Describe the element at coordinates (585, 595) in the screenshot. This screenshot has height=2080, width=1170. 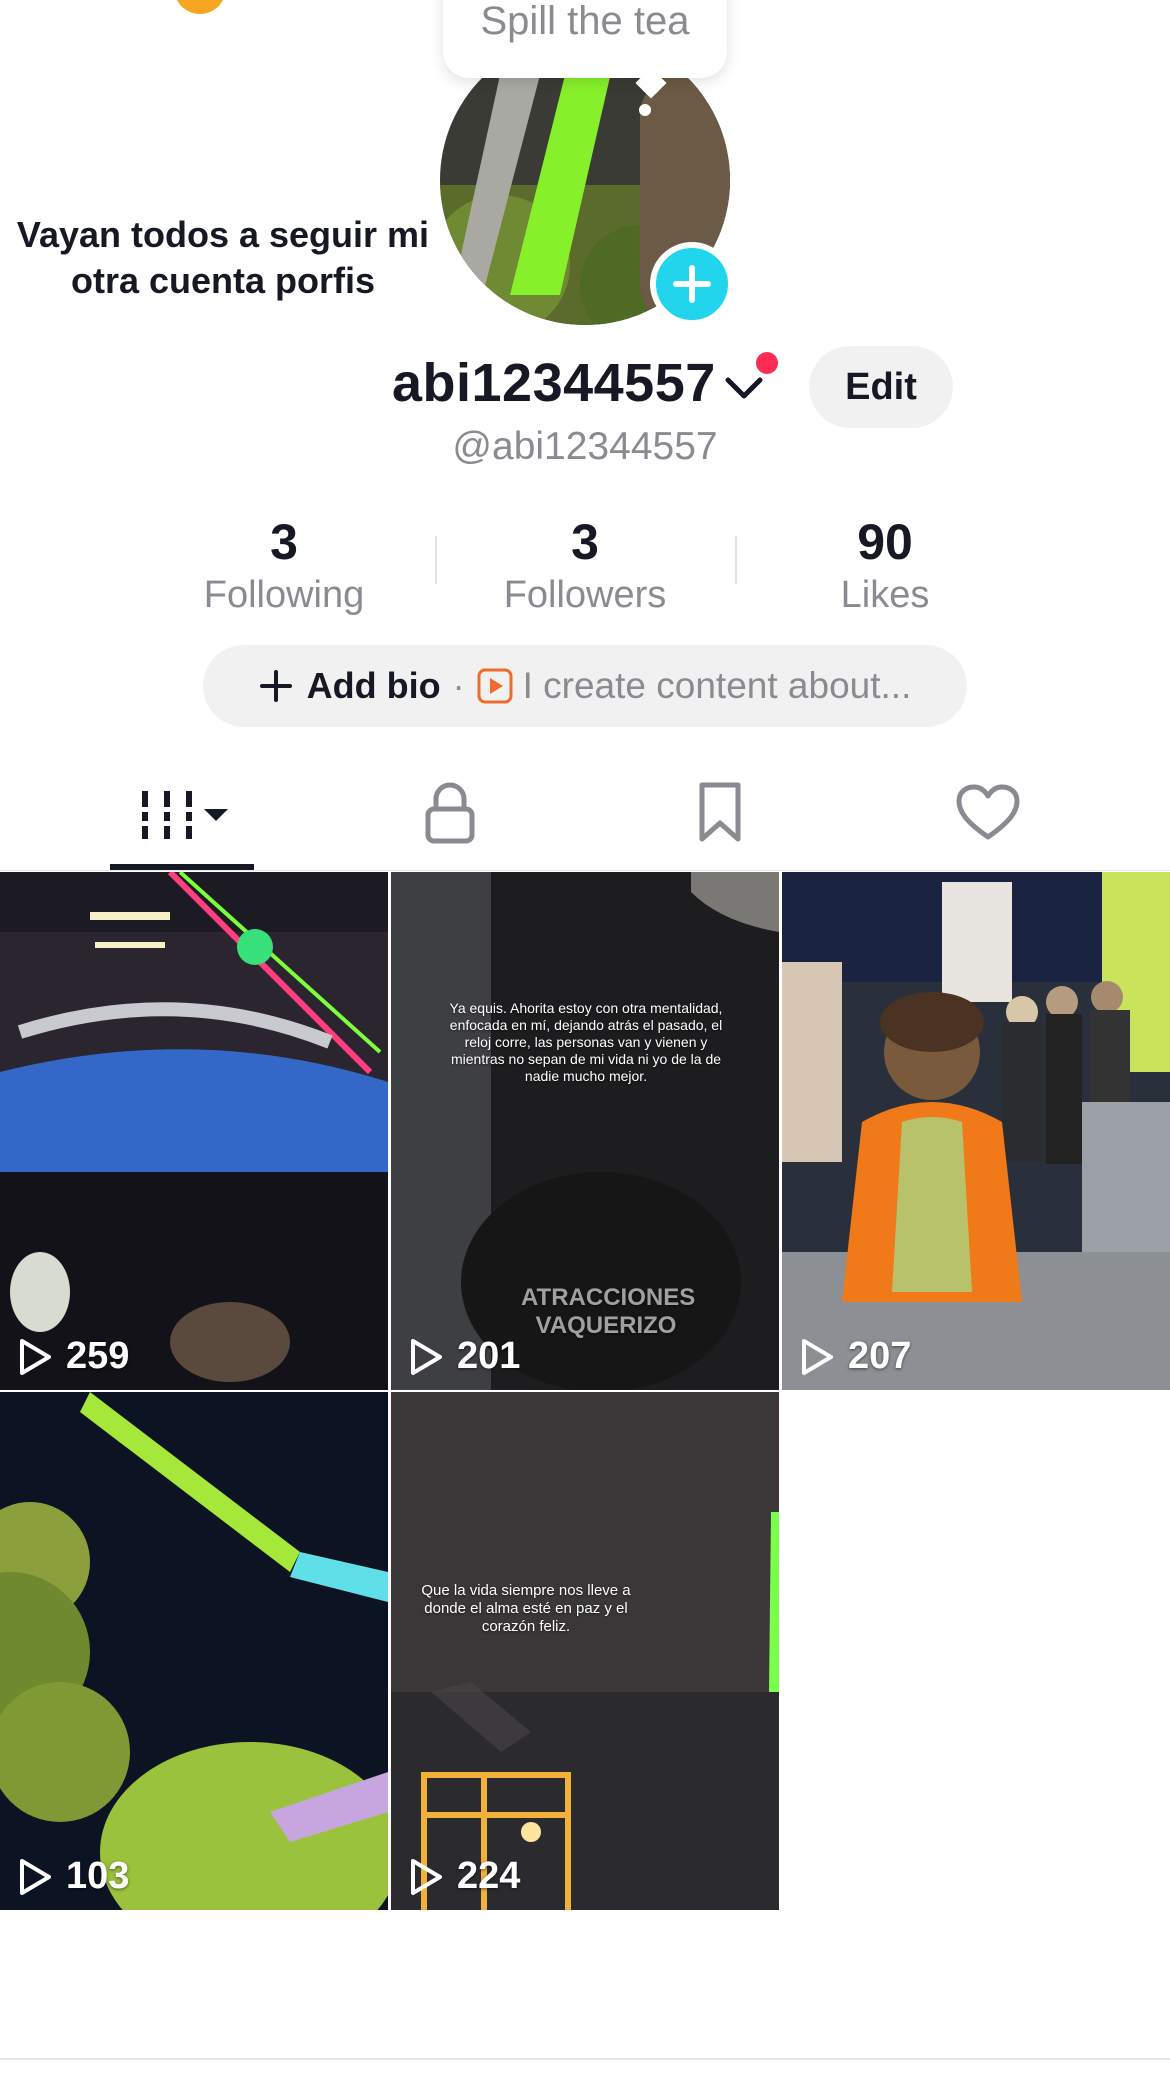
I see `stat-followers-label: Followers` at that location.